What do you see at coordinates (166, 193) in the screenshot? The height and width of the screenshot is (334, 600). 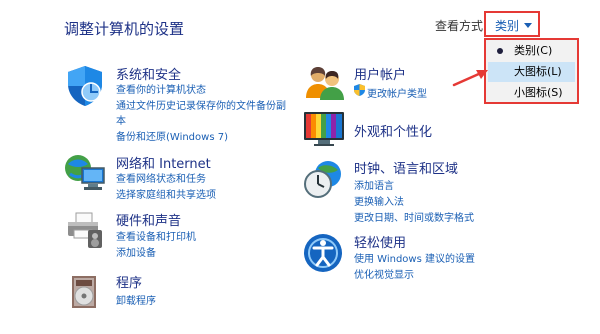 I see `link-homegroup-sharing: 选择家庭组和共享选项` at bounding box center [166, 193].